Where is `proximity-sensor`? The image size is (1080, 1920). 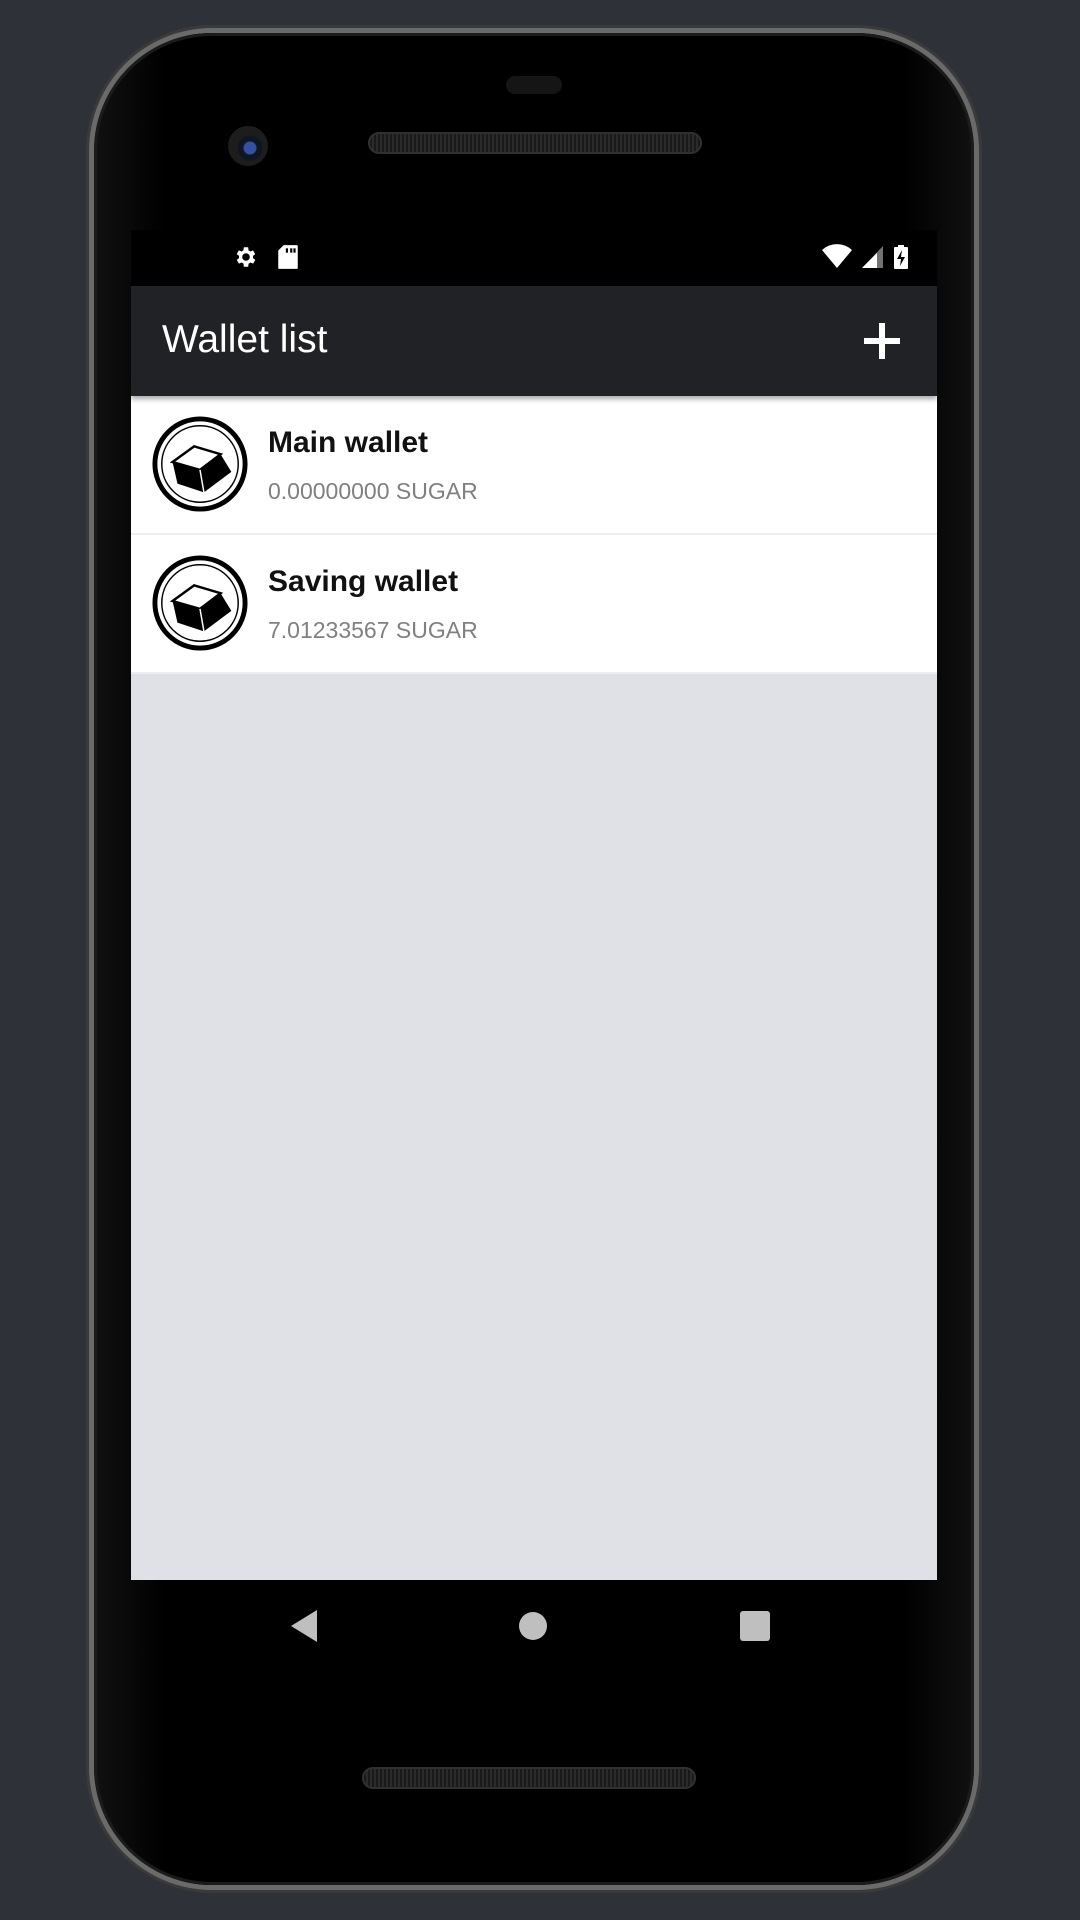 proximity-sensor is located at coordinates (534, 85).